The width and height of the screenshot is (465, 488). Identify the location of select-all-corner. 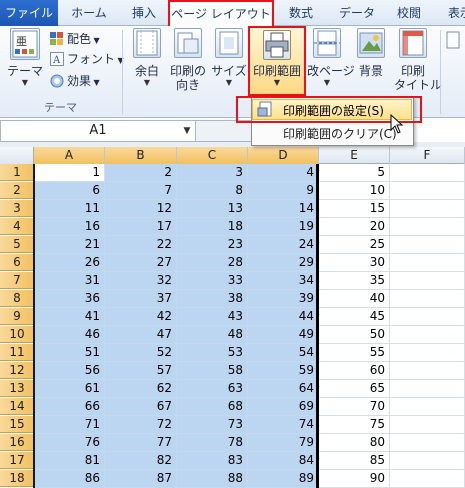
(17, 155).